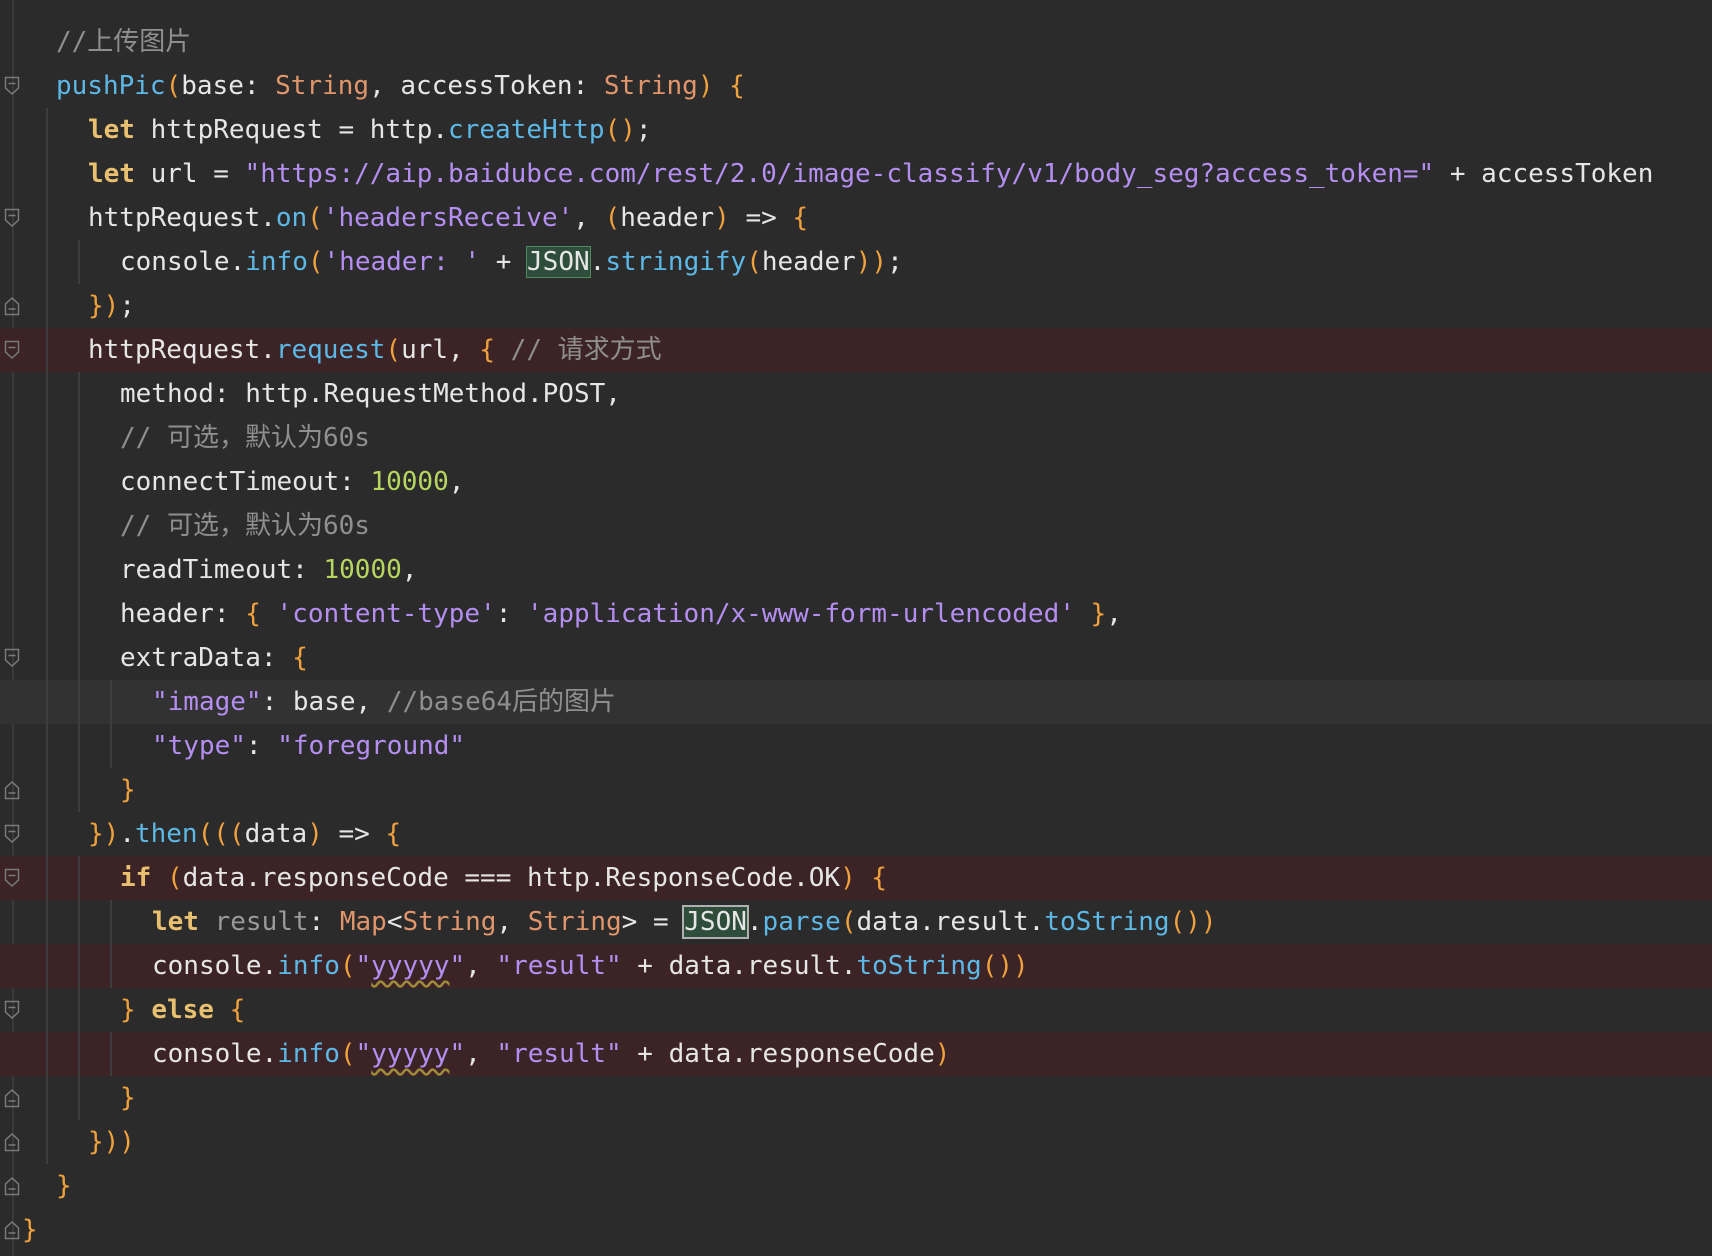  What do you see at coordinates (384, 702) in the screenshot?
I see `code-line-text: "image": base, //base64后的图片` at bounding box center [384, 702].